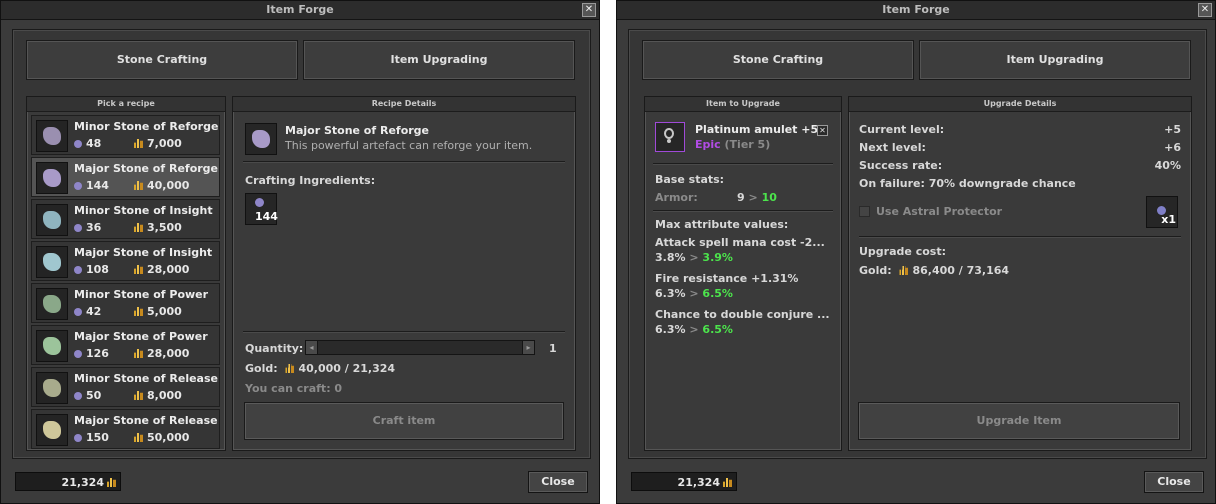 The width and height of the screenshot is (1216, 504). Describe the element at coordinates (131, 437) in the screenshot. I see `recipe-costs: 150 50,000` at that location.